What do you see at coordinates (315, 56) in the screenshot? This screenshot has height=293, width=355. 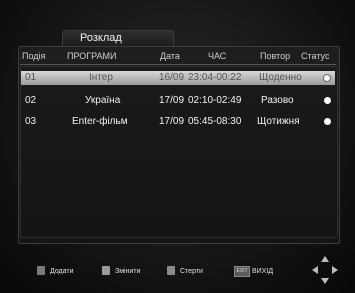 I see `column-header-status: Статус` at bounding box center [315, 56].